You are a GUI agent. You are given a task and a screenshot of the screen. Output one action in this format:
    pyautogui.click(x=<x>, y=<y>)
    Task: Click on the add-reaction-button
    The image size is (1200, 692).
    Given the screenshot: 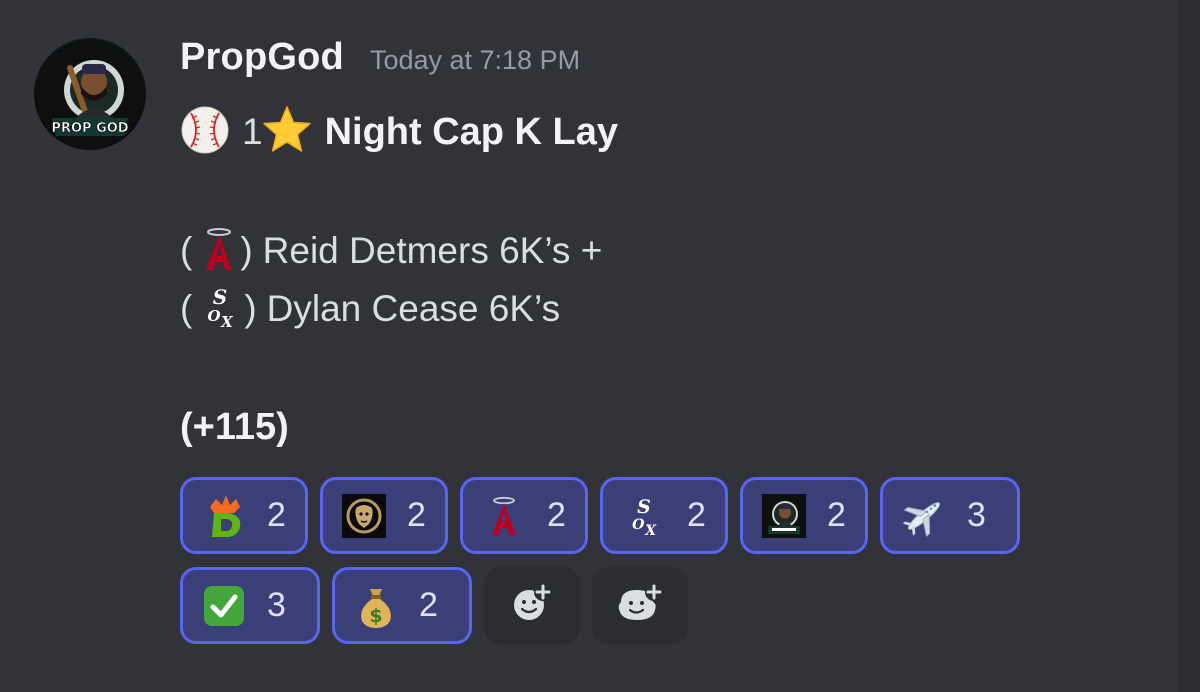 What is the action you would take?
    pyautogui.click(x=532, y=605)
    